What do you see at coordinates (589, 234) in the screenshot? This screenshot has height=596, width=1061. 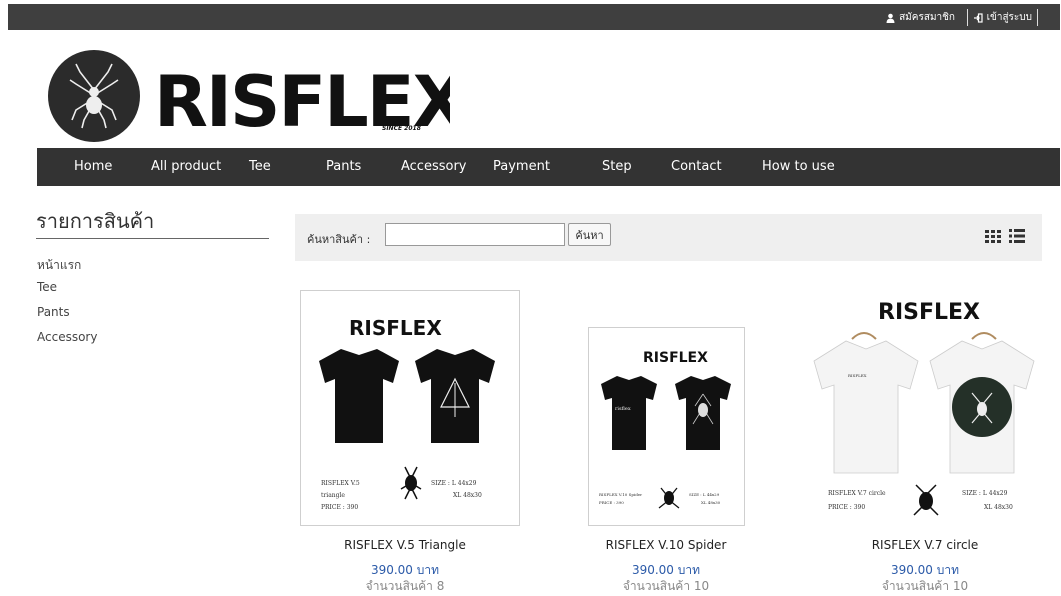 I see `search-button: ค้นหา` at bounding box center [589, 234].